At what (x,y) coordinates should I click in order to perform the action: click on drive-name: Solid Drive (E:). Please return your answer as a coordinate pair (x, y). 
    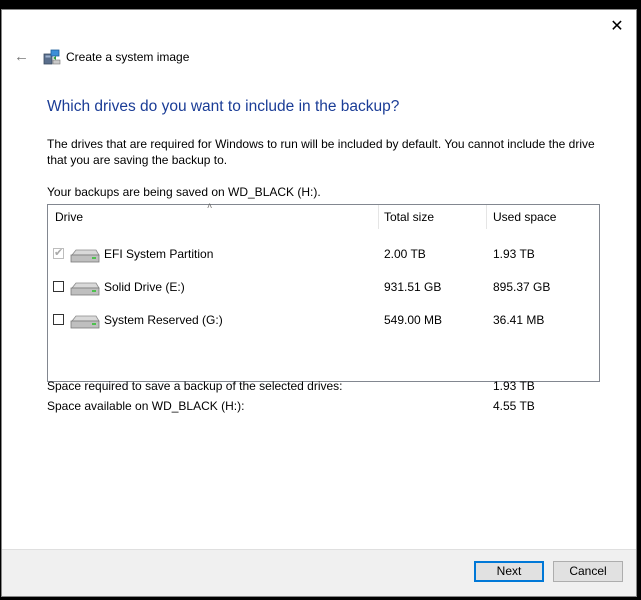
    Looking at the image, I should click on (144, 287).